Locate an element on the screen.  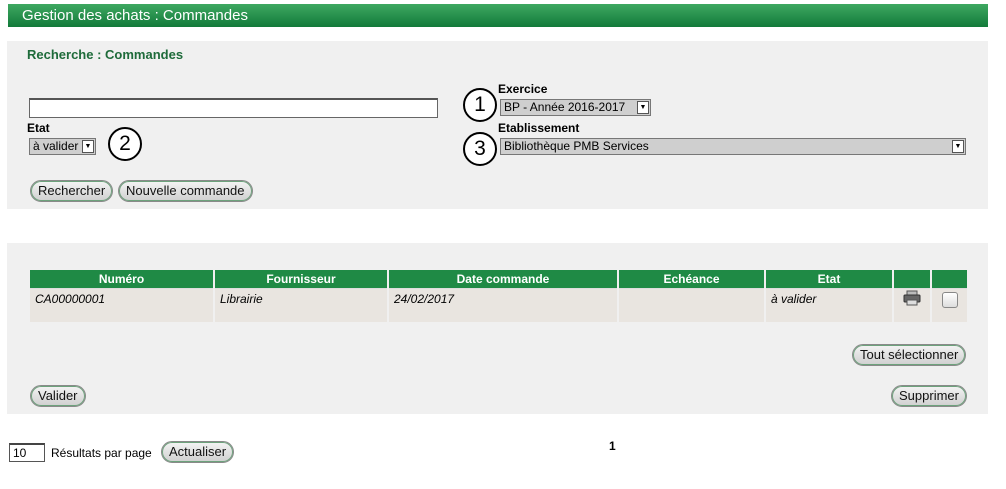
etat-select: à valider ▼ is located at coordinates (62, 146).